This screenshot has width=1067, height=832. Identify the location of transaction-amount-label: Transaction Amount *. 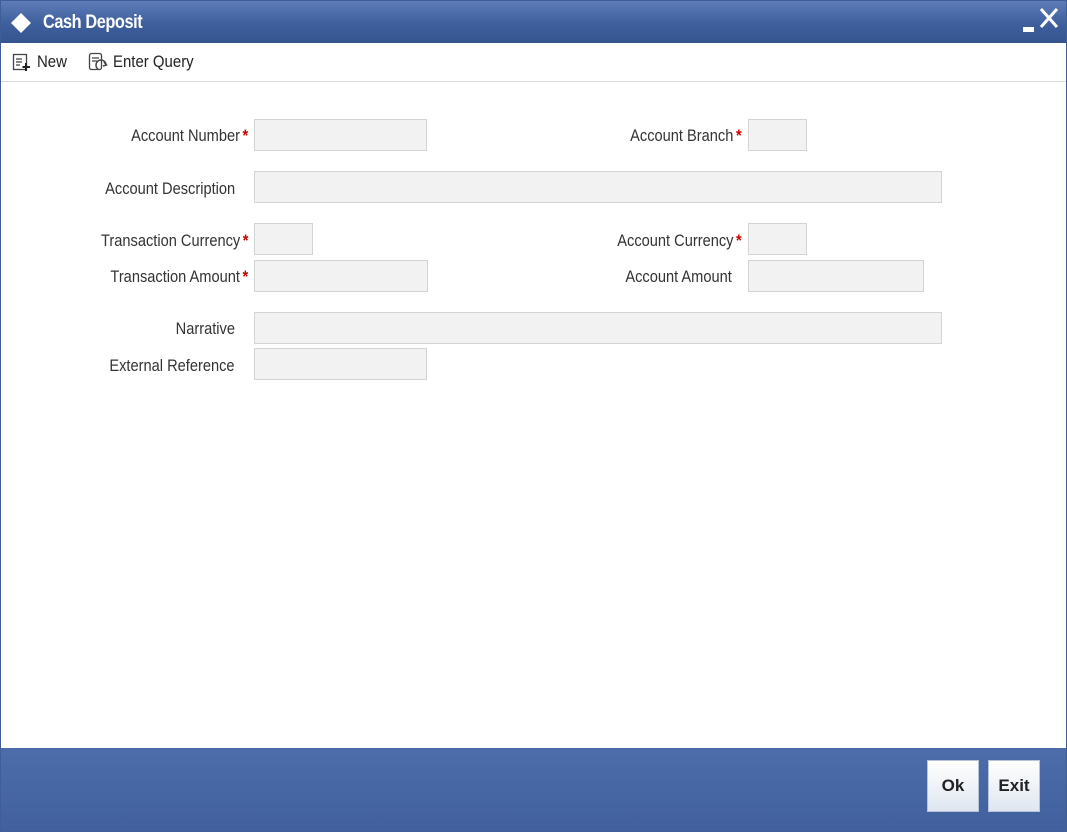
(179, 277).